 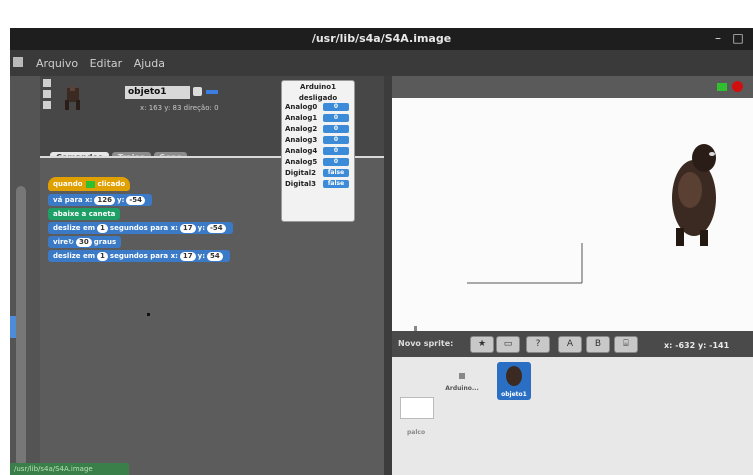 What do you see at coordinates (13, 327) in the screenshot?
I see `palette-tab-marker` at bounding box center [13, 327].